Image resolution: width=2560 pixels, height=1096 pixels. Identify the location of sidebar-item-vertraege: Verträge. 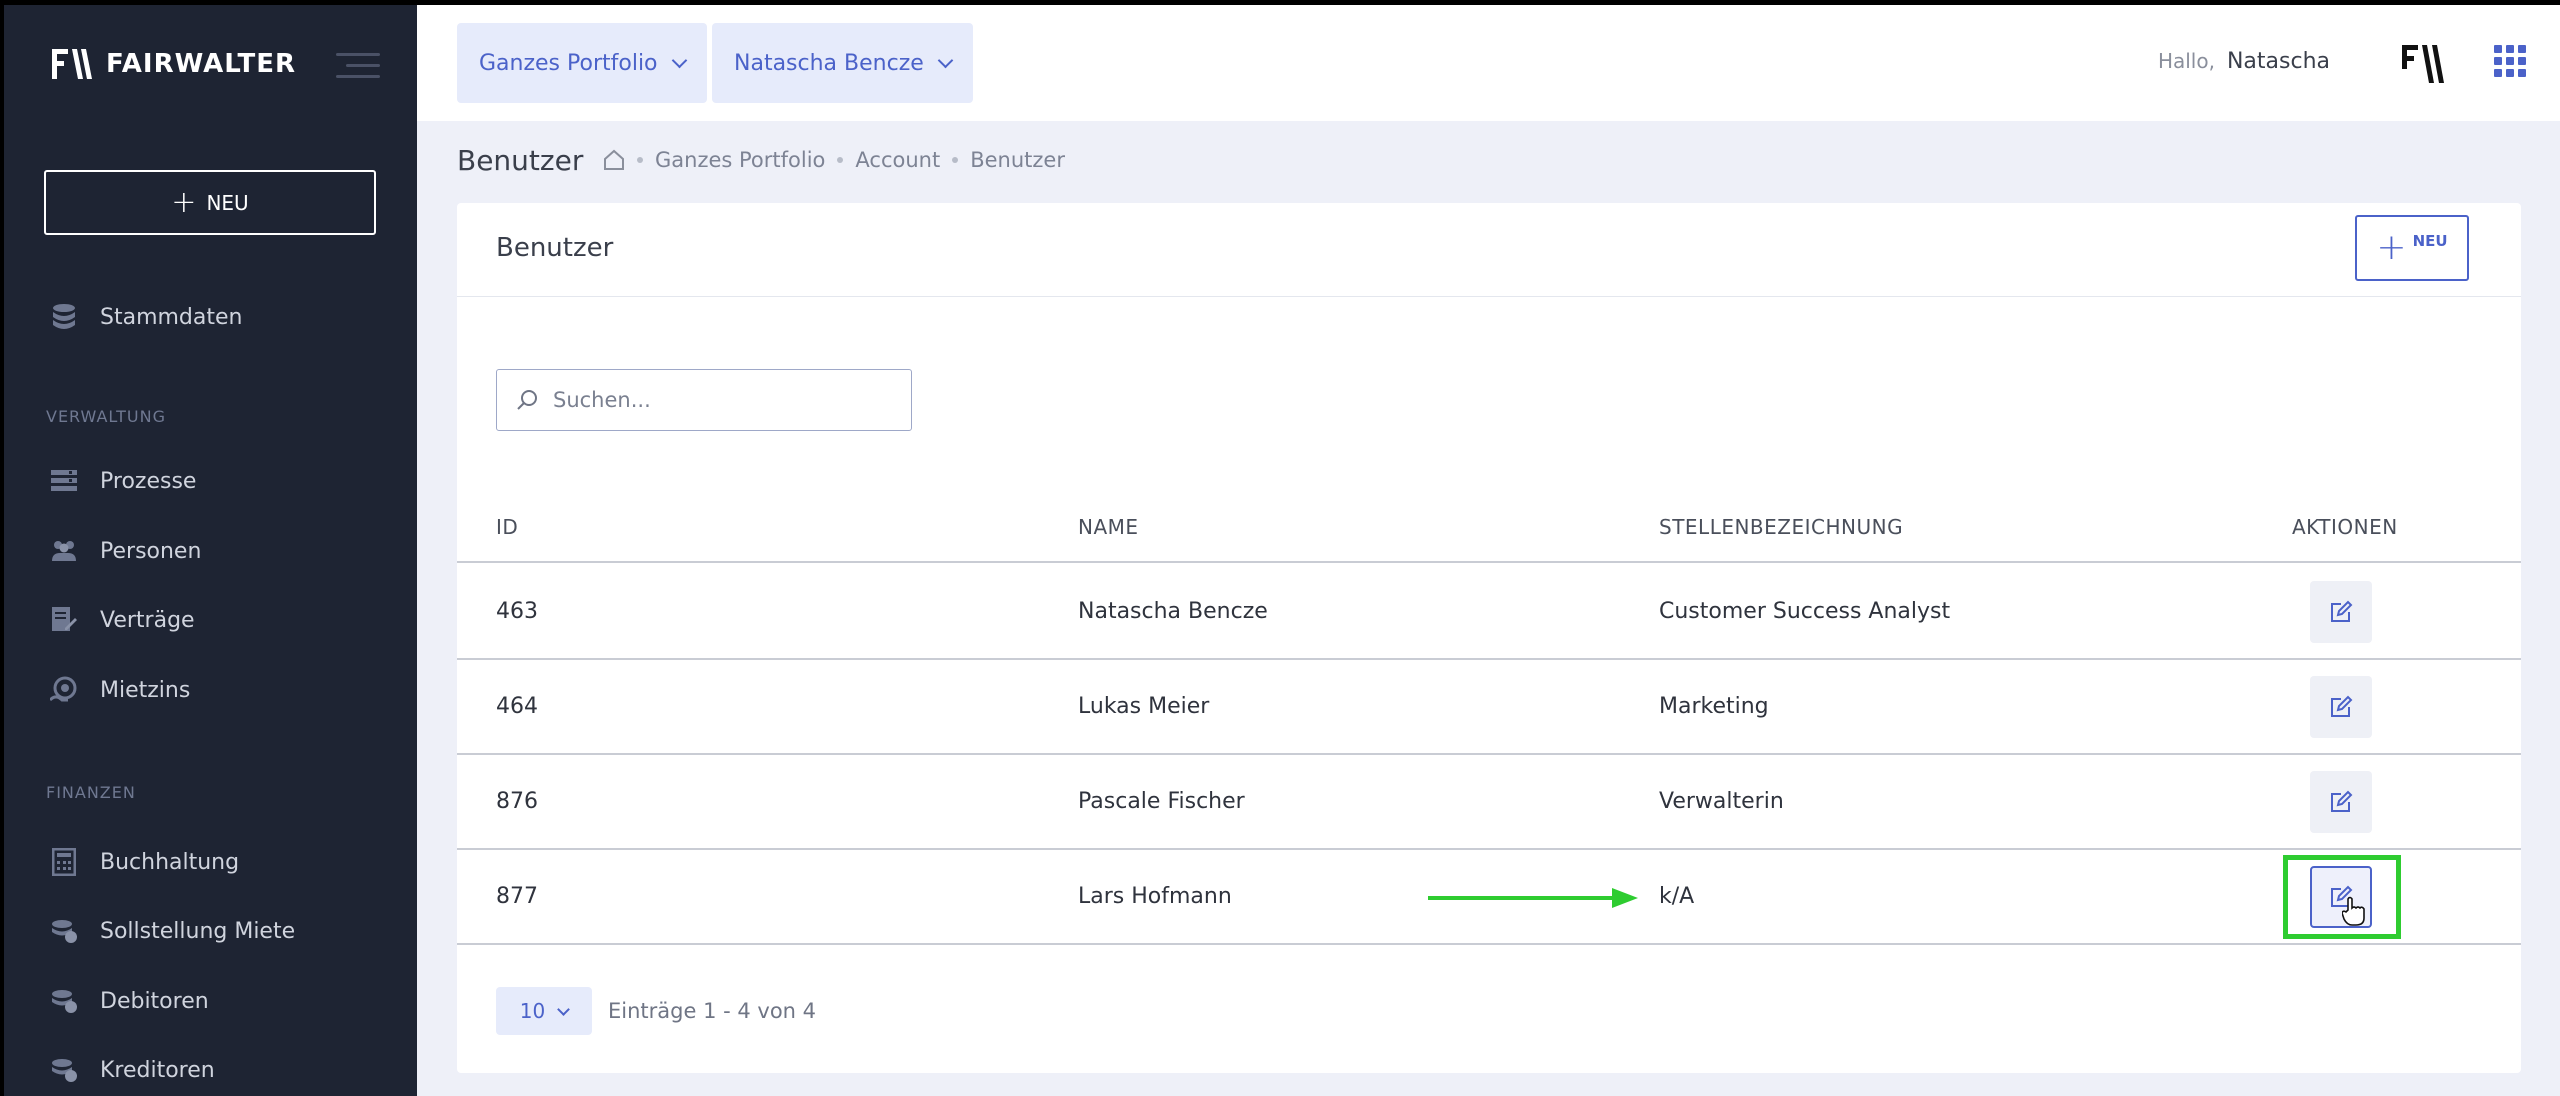
(122, 620).